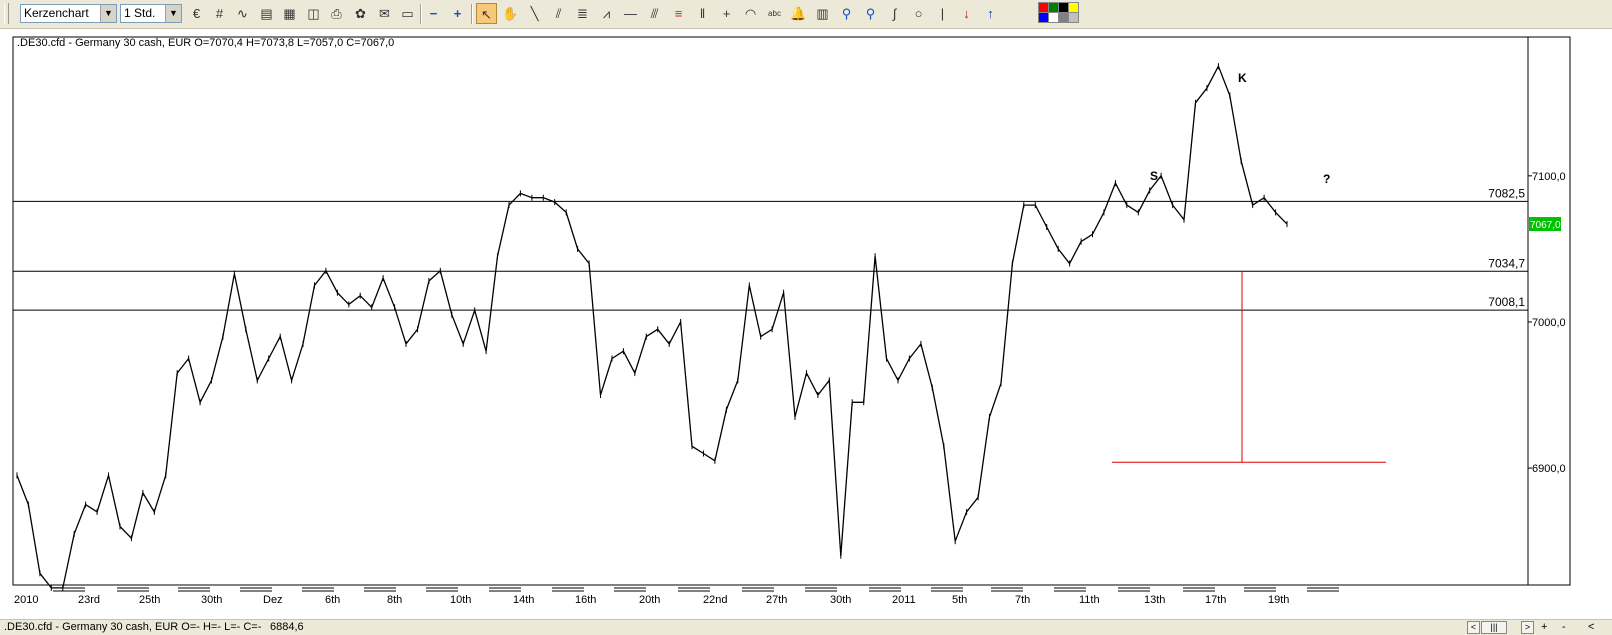  I want to click on y-tick-label: 7100,0, so click(1549, 177).